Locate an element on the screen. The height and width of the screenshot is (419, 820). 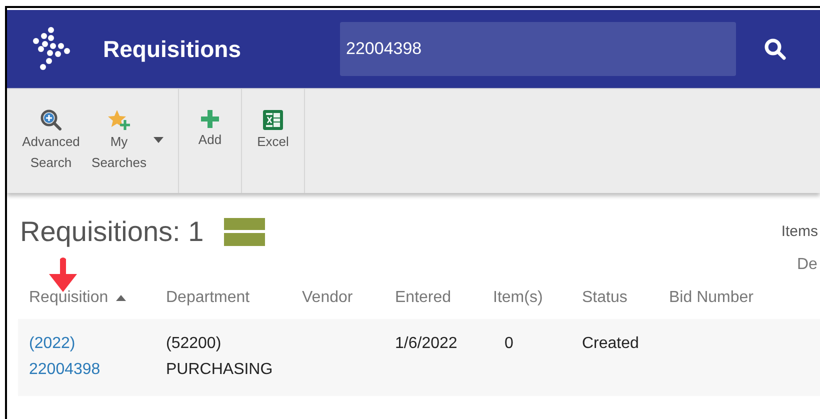
requisition-link: (2022) 22004398 is located at coordinates (64, 357).